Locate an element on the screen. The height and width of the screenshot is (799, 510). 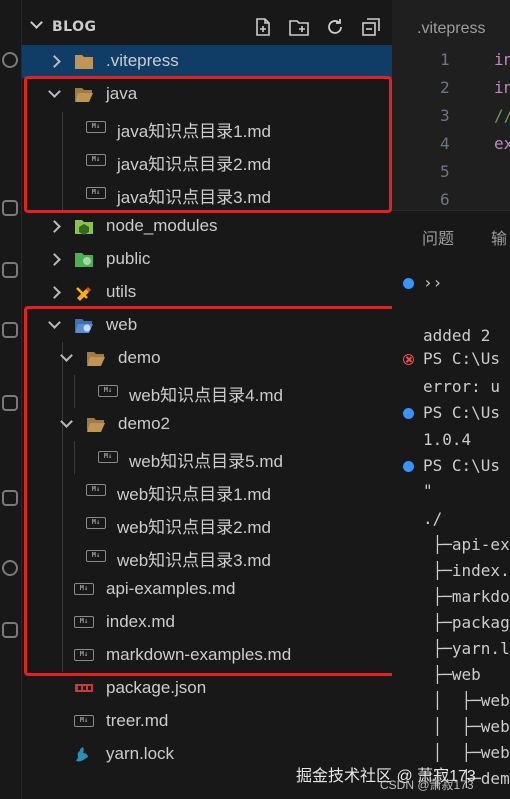
refresh-icon is located at coordinates (335, 27).